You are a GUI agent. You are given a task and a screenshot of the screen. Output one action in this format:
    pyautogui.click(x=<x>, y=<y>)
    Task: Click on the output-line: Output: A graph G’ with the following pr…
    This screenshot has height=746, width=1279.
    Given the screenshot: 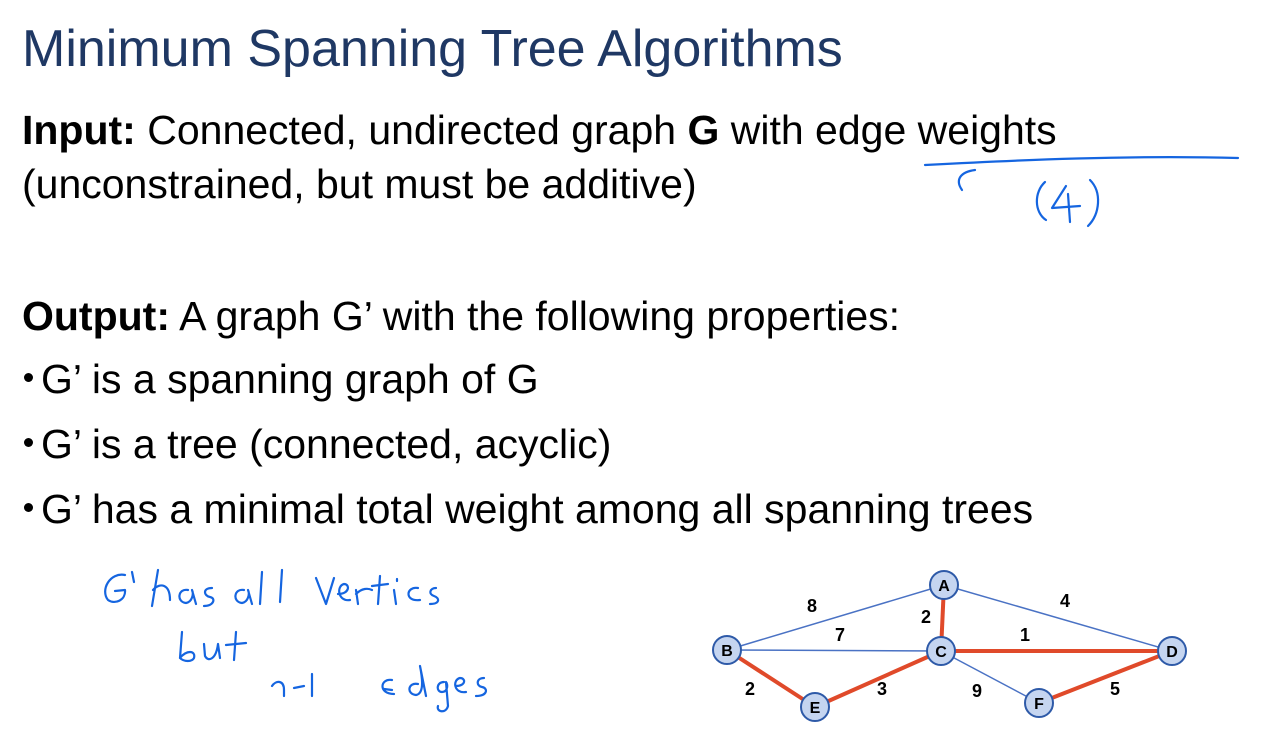 What is the action you would take?
    pyautogui.click(x=461, y=316)
    